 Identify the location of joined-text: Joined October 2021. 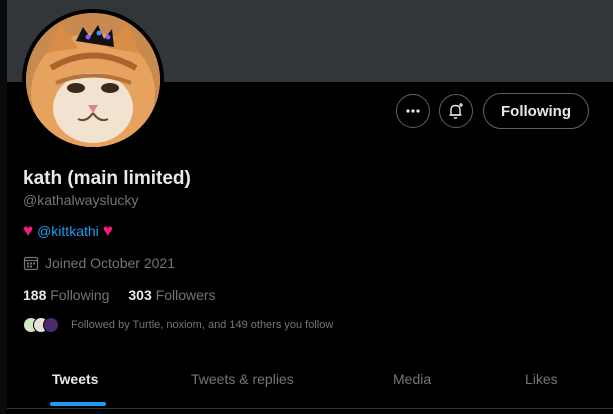
(110, 263).